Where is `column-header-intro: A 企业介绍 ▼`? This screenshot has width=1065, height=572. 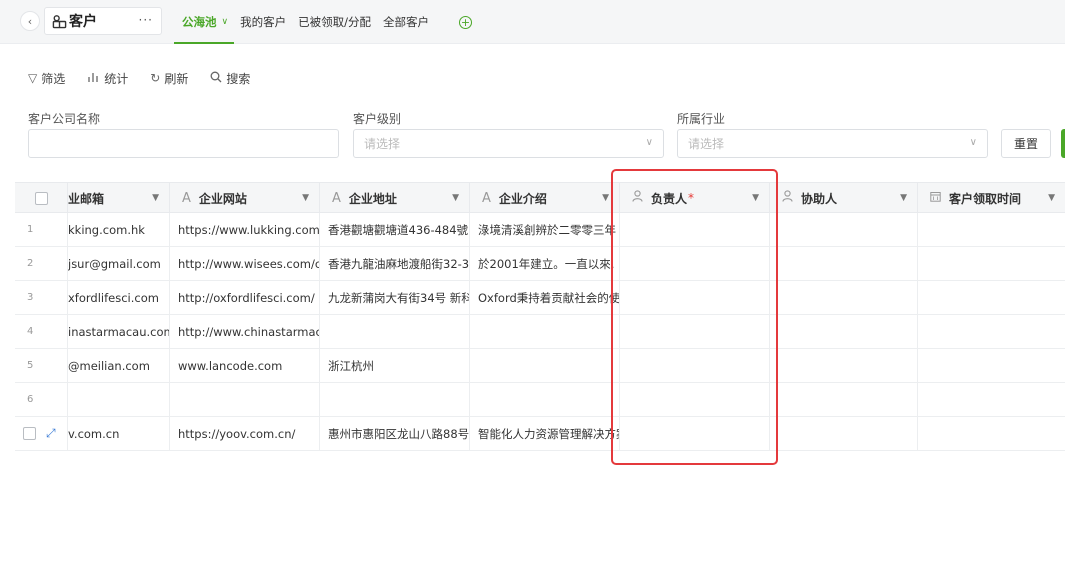 column-header-intro: A 企业介绍 ▼ is located at coordinates (545, 198).